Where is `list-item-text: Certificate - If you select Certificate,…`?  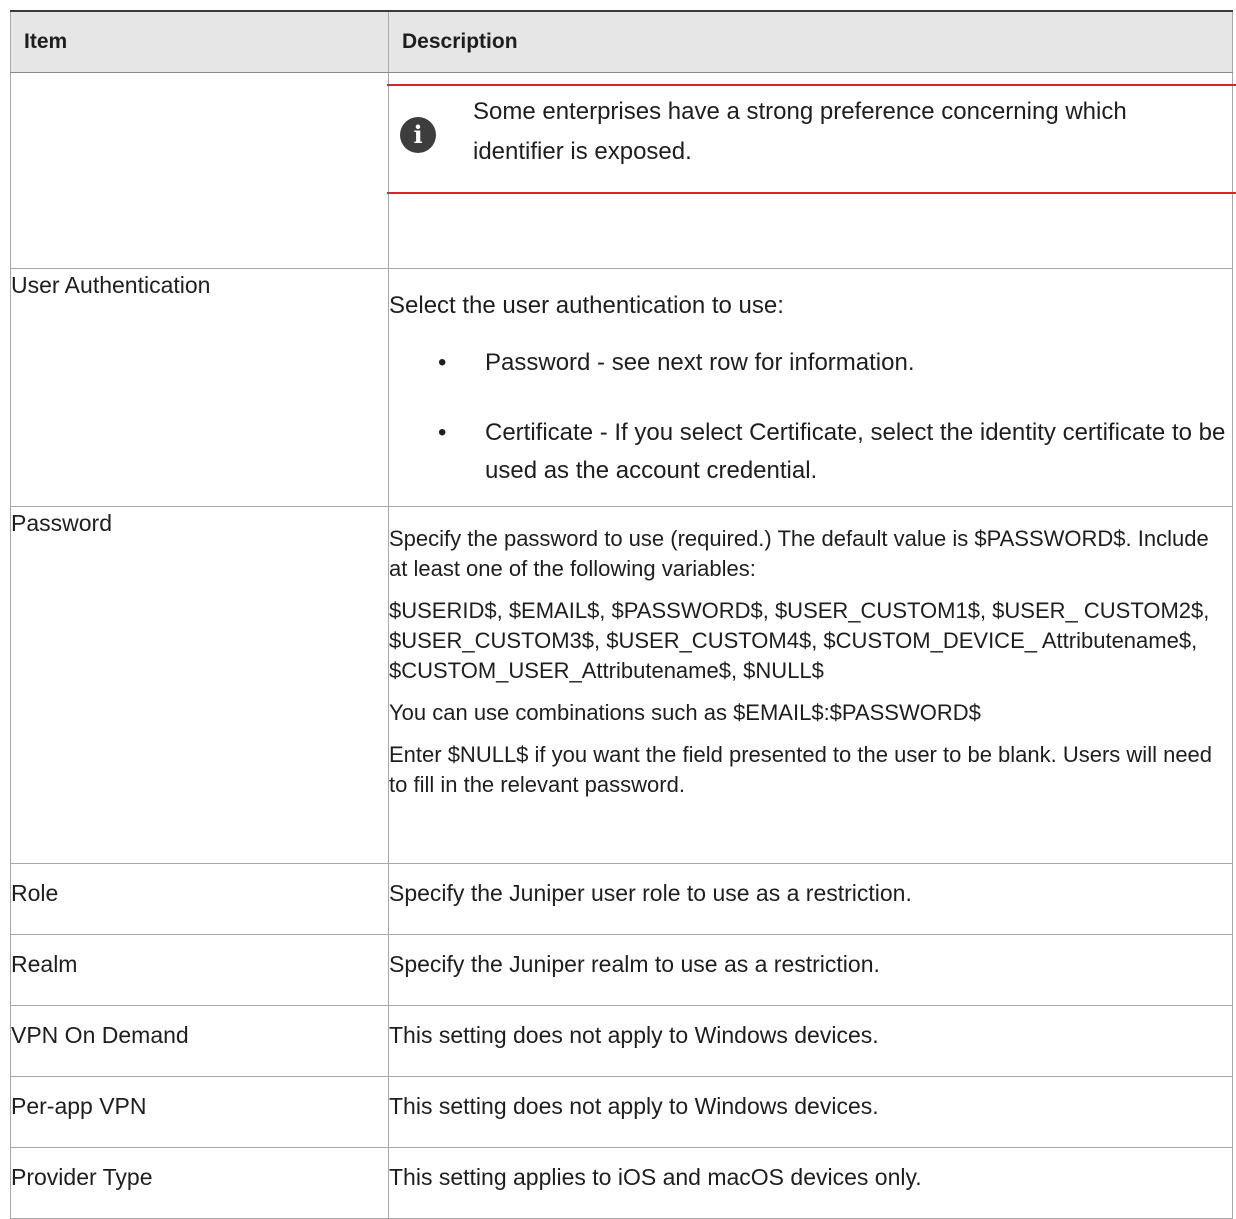 list-item-text: Certificate - If you select Certificate,… is located at coordinates (855, 451).